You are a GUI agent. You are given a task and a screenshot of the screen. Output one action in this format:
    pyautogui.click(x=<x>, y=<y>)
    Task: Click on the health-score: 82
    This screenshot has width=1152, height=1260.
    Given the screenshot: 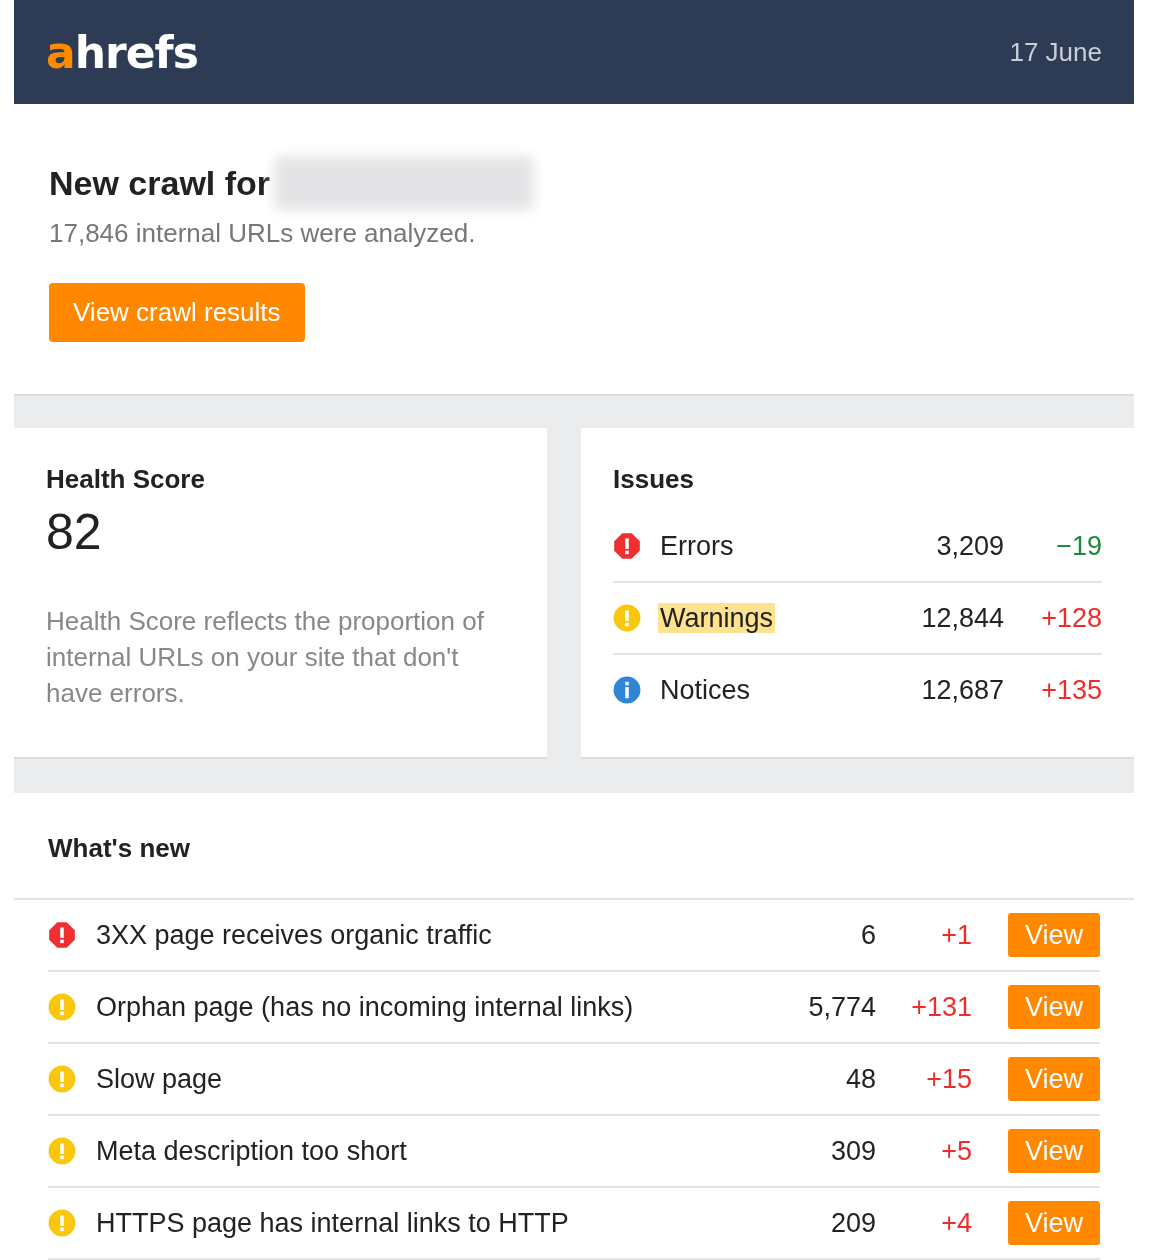 What is the action you would take?
    pyautogui.click(x=74, y=532)
    